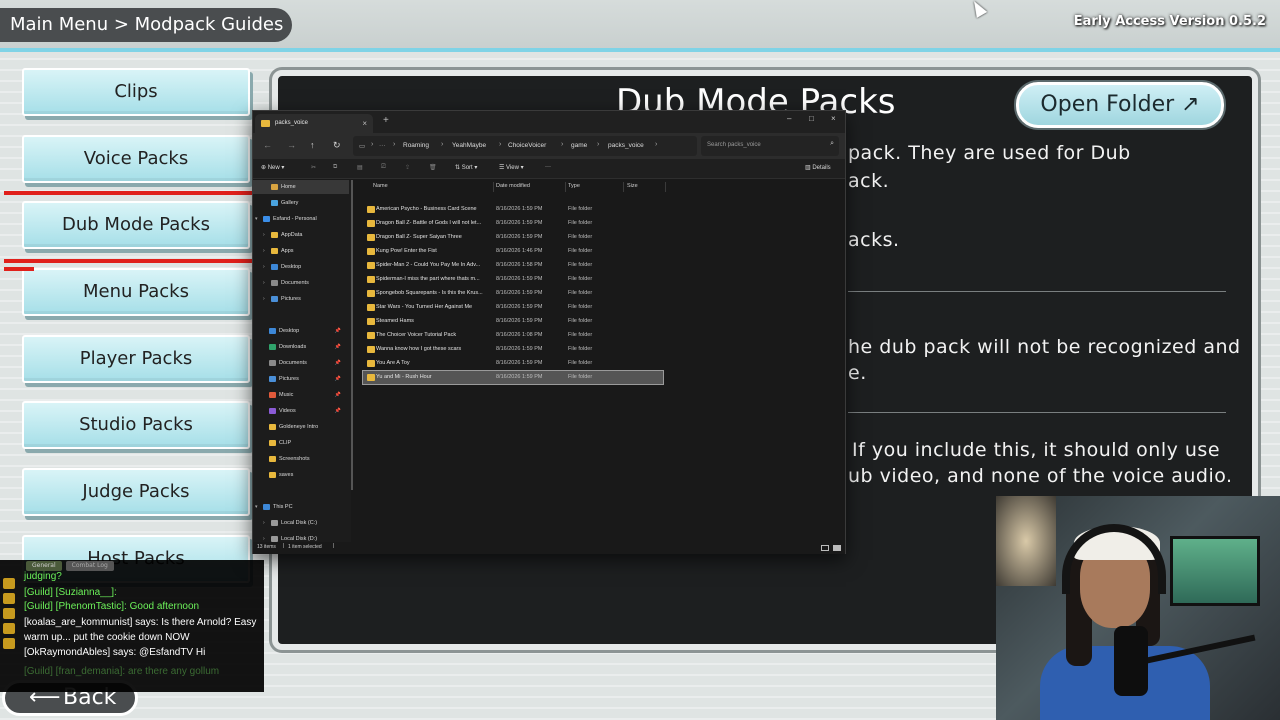 This screenshot has width=1280, height=720. What do you see at coordinates (267, 145) in the screenshot?
I see `back-arrow-icon: ←` at bounding box center [267, 145].